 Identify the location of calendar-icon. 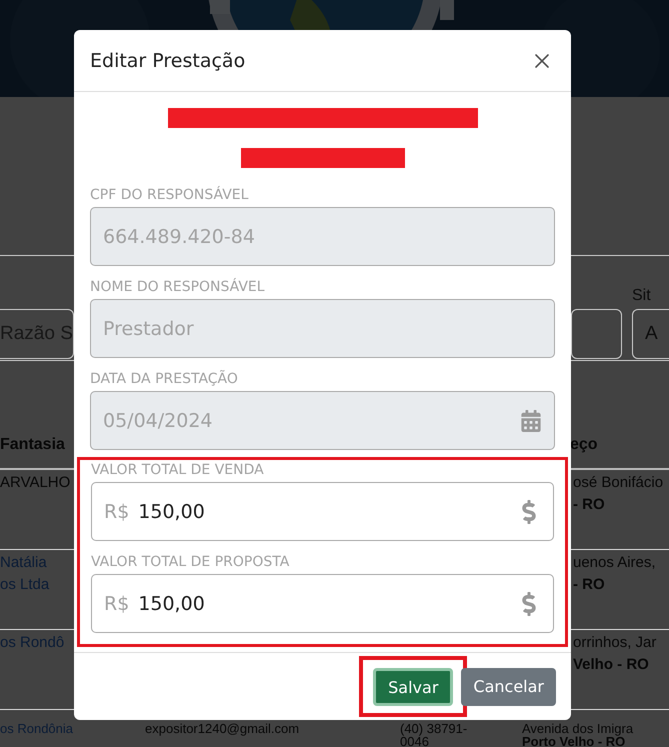
(531, 421).